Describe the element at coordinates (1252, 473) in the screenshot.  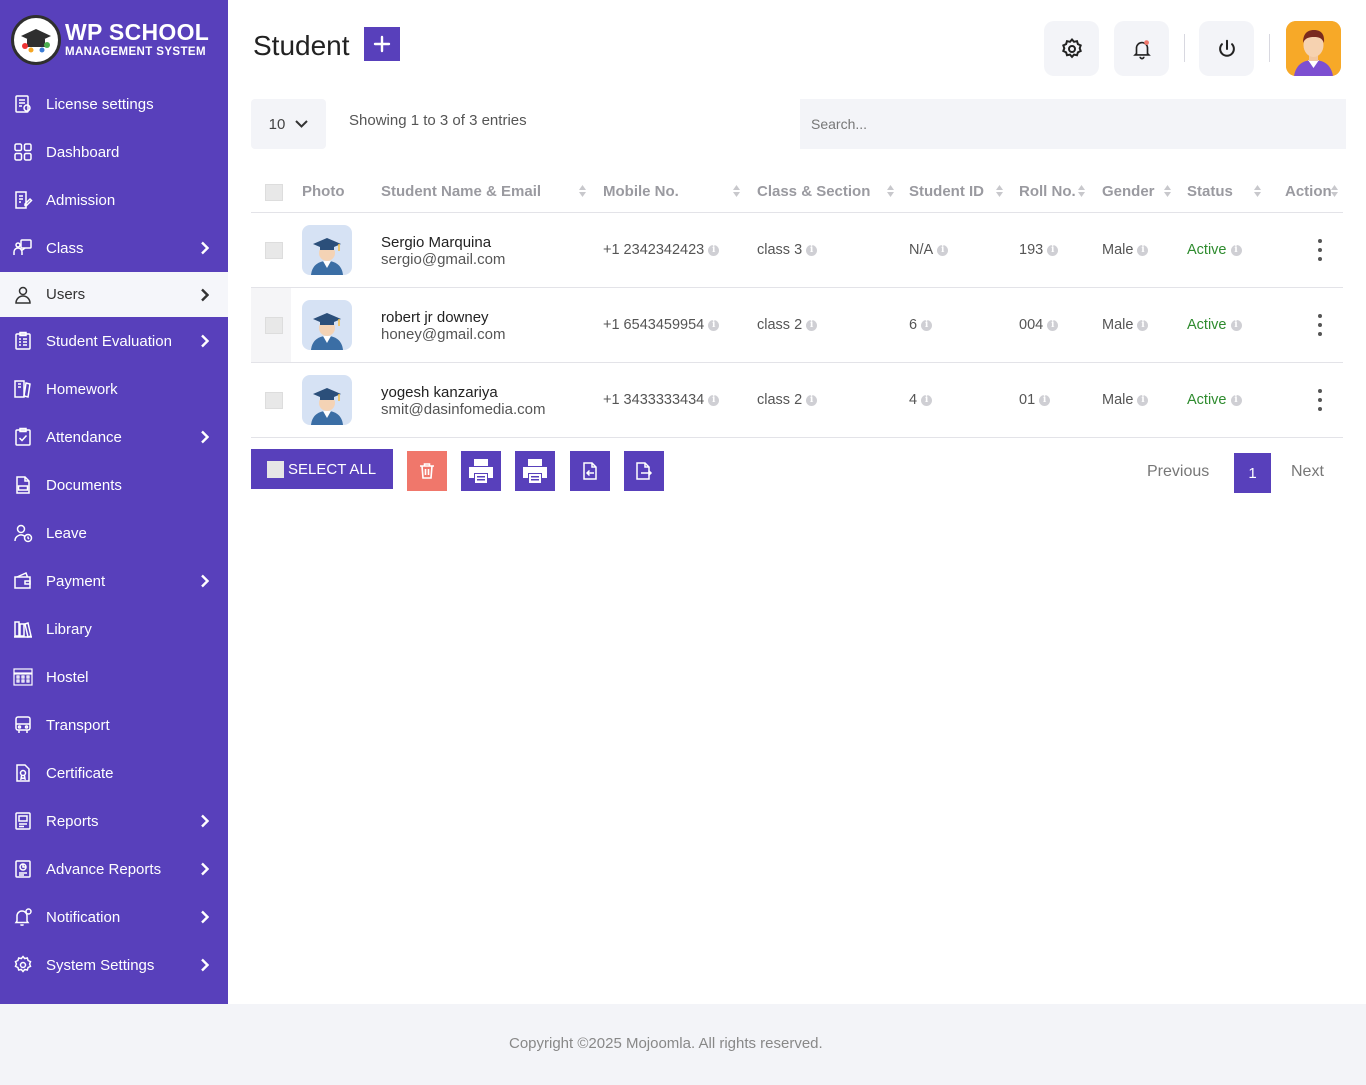
I see `pagination-page-1: 1` at that location.